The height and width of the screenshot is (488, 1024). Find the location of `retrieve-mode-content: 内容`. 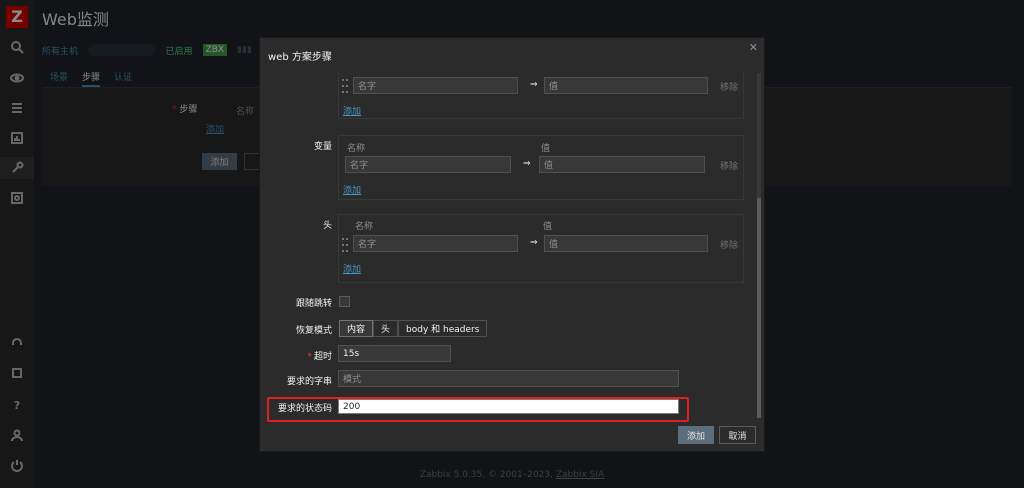

retrieve-mode-content: 内容 is located at coordinates (356, 328).